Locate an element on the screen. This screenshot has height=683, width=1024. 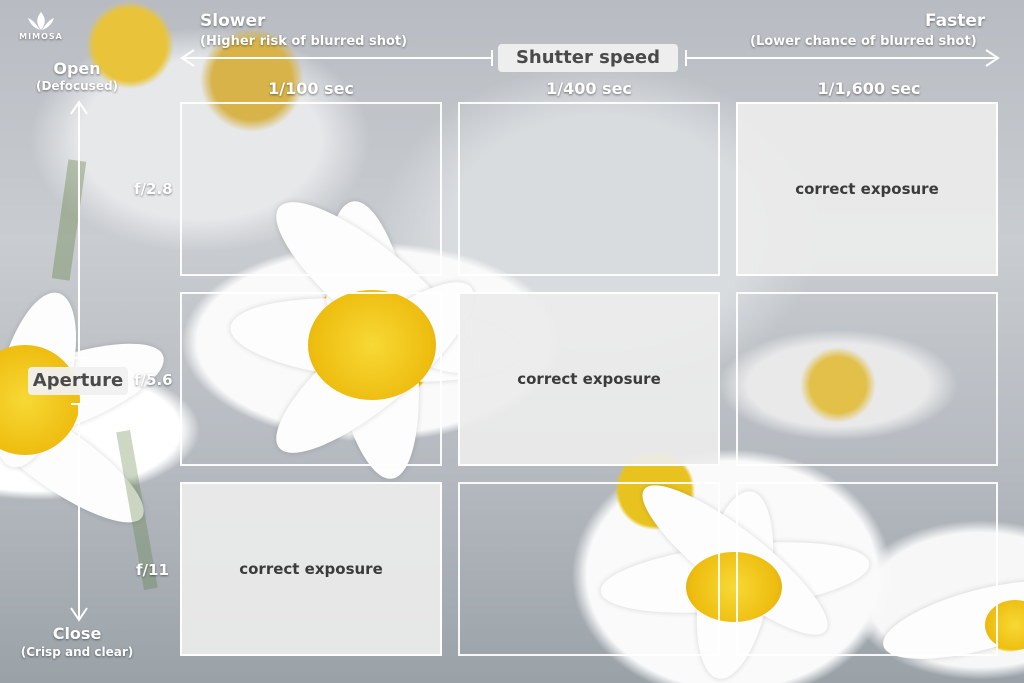
speed-label-3: 1/1,600 sec is located at coordinates (869, 88).